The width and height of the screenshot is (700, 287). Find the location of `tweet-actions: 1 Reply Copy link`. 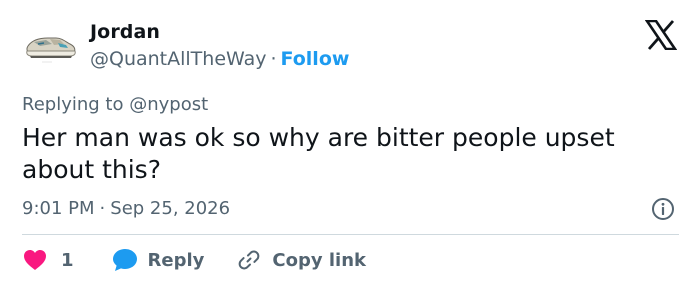

tweet-actions: 1 Reply Copy link is located at coordinates (194, 260).